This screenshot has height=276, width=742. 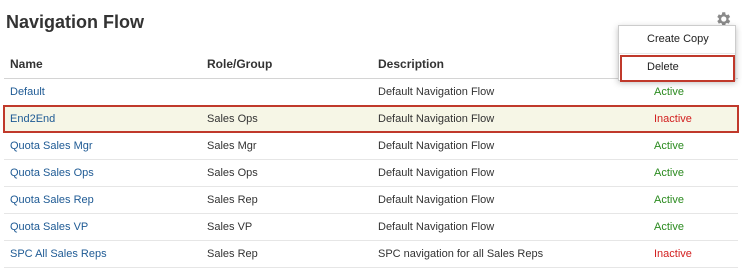 I want to click on role-group-cell: Sales Mgr, so click(x=232, y=146).